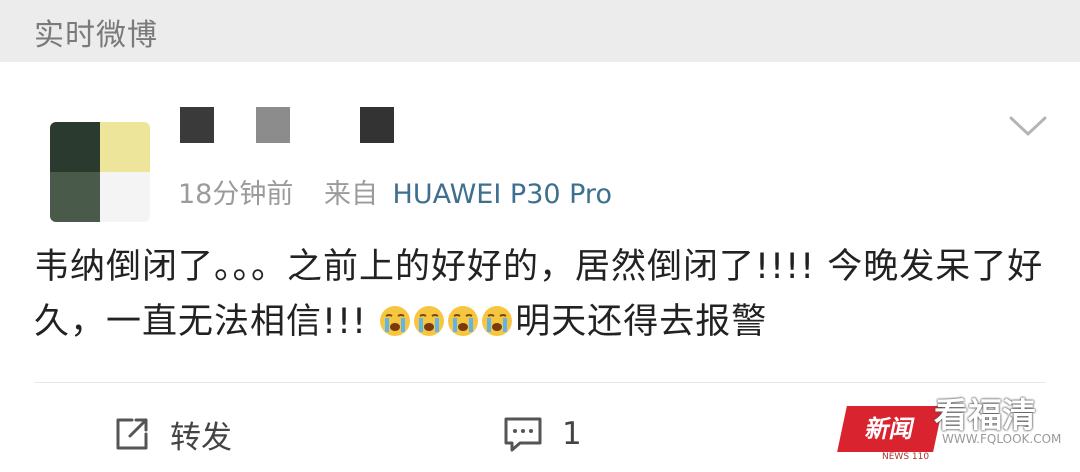 Image resolution: width=1080 pixels, height=472 pixels. Describe the element at coordinates (201, 437) in the screenshot. I see `repost-label: 转发` at that location.